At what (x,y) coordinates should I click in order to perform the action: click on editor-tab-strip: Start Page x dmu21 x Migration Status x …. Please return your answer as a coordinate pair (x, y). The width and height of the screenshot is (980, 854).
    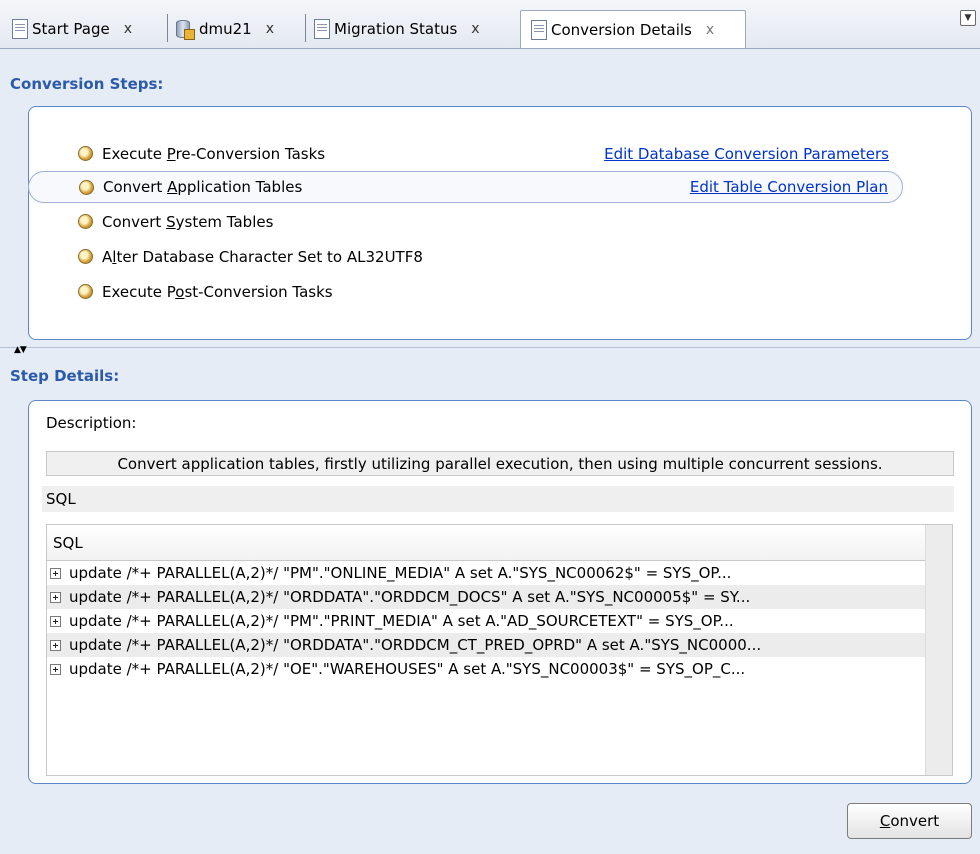
    Looking at the image, I should click on (490, 24).